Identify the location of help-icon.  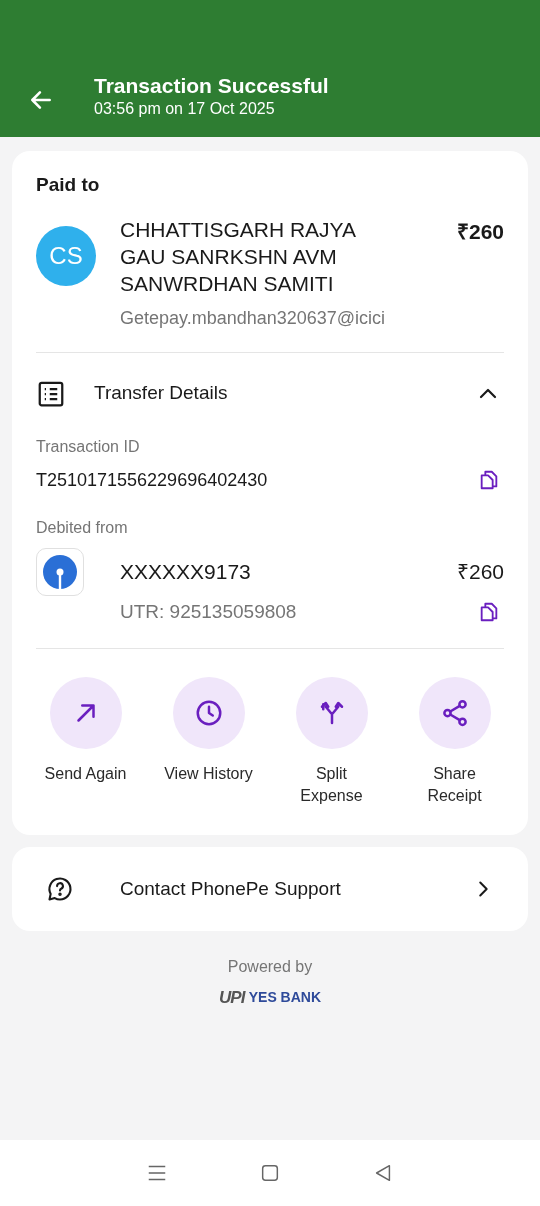
(60, 889).